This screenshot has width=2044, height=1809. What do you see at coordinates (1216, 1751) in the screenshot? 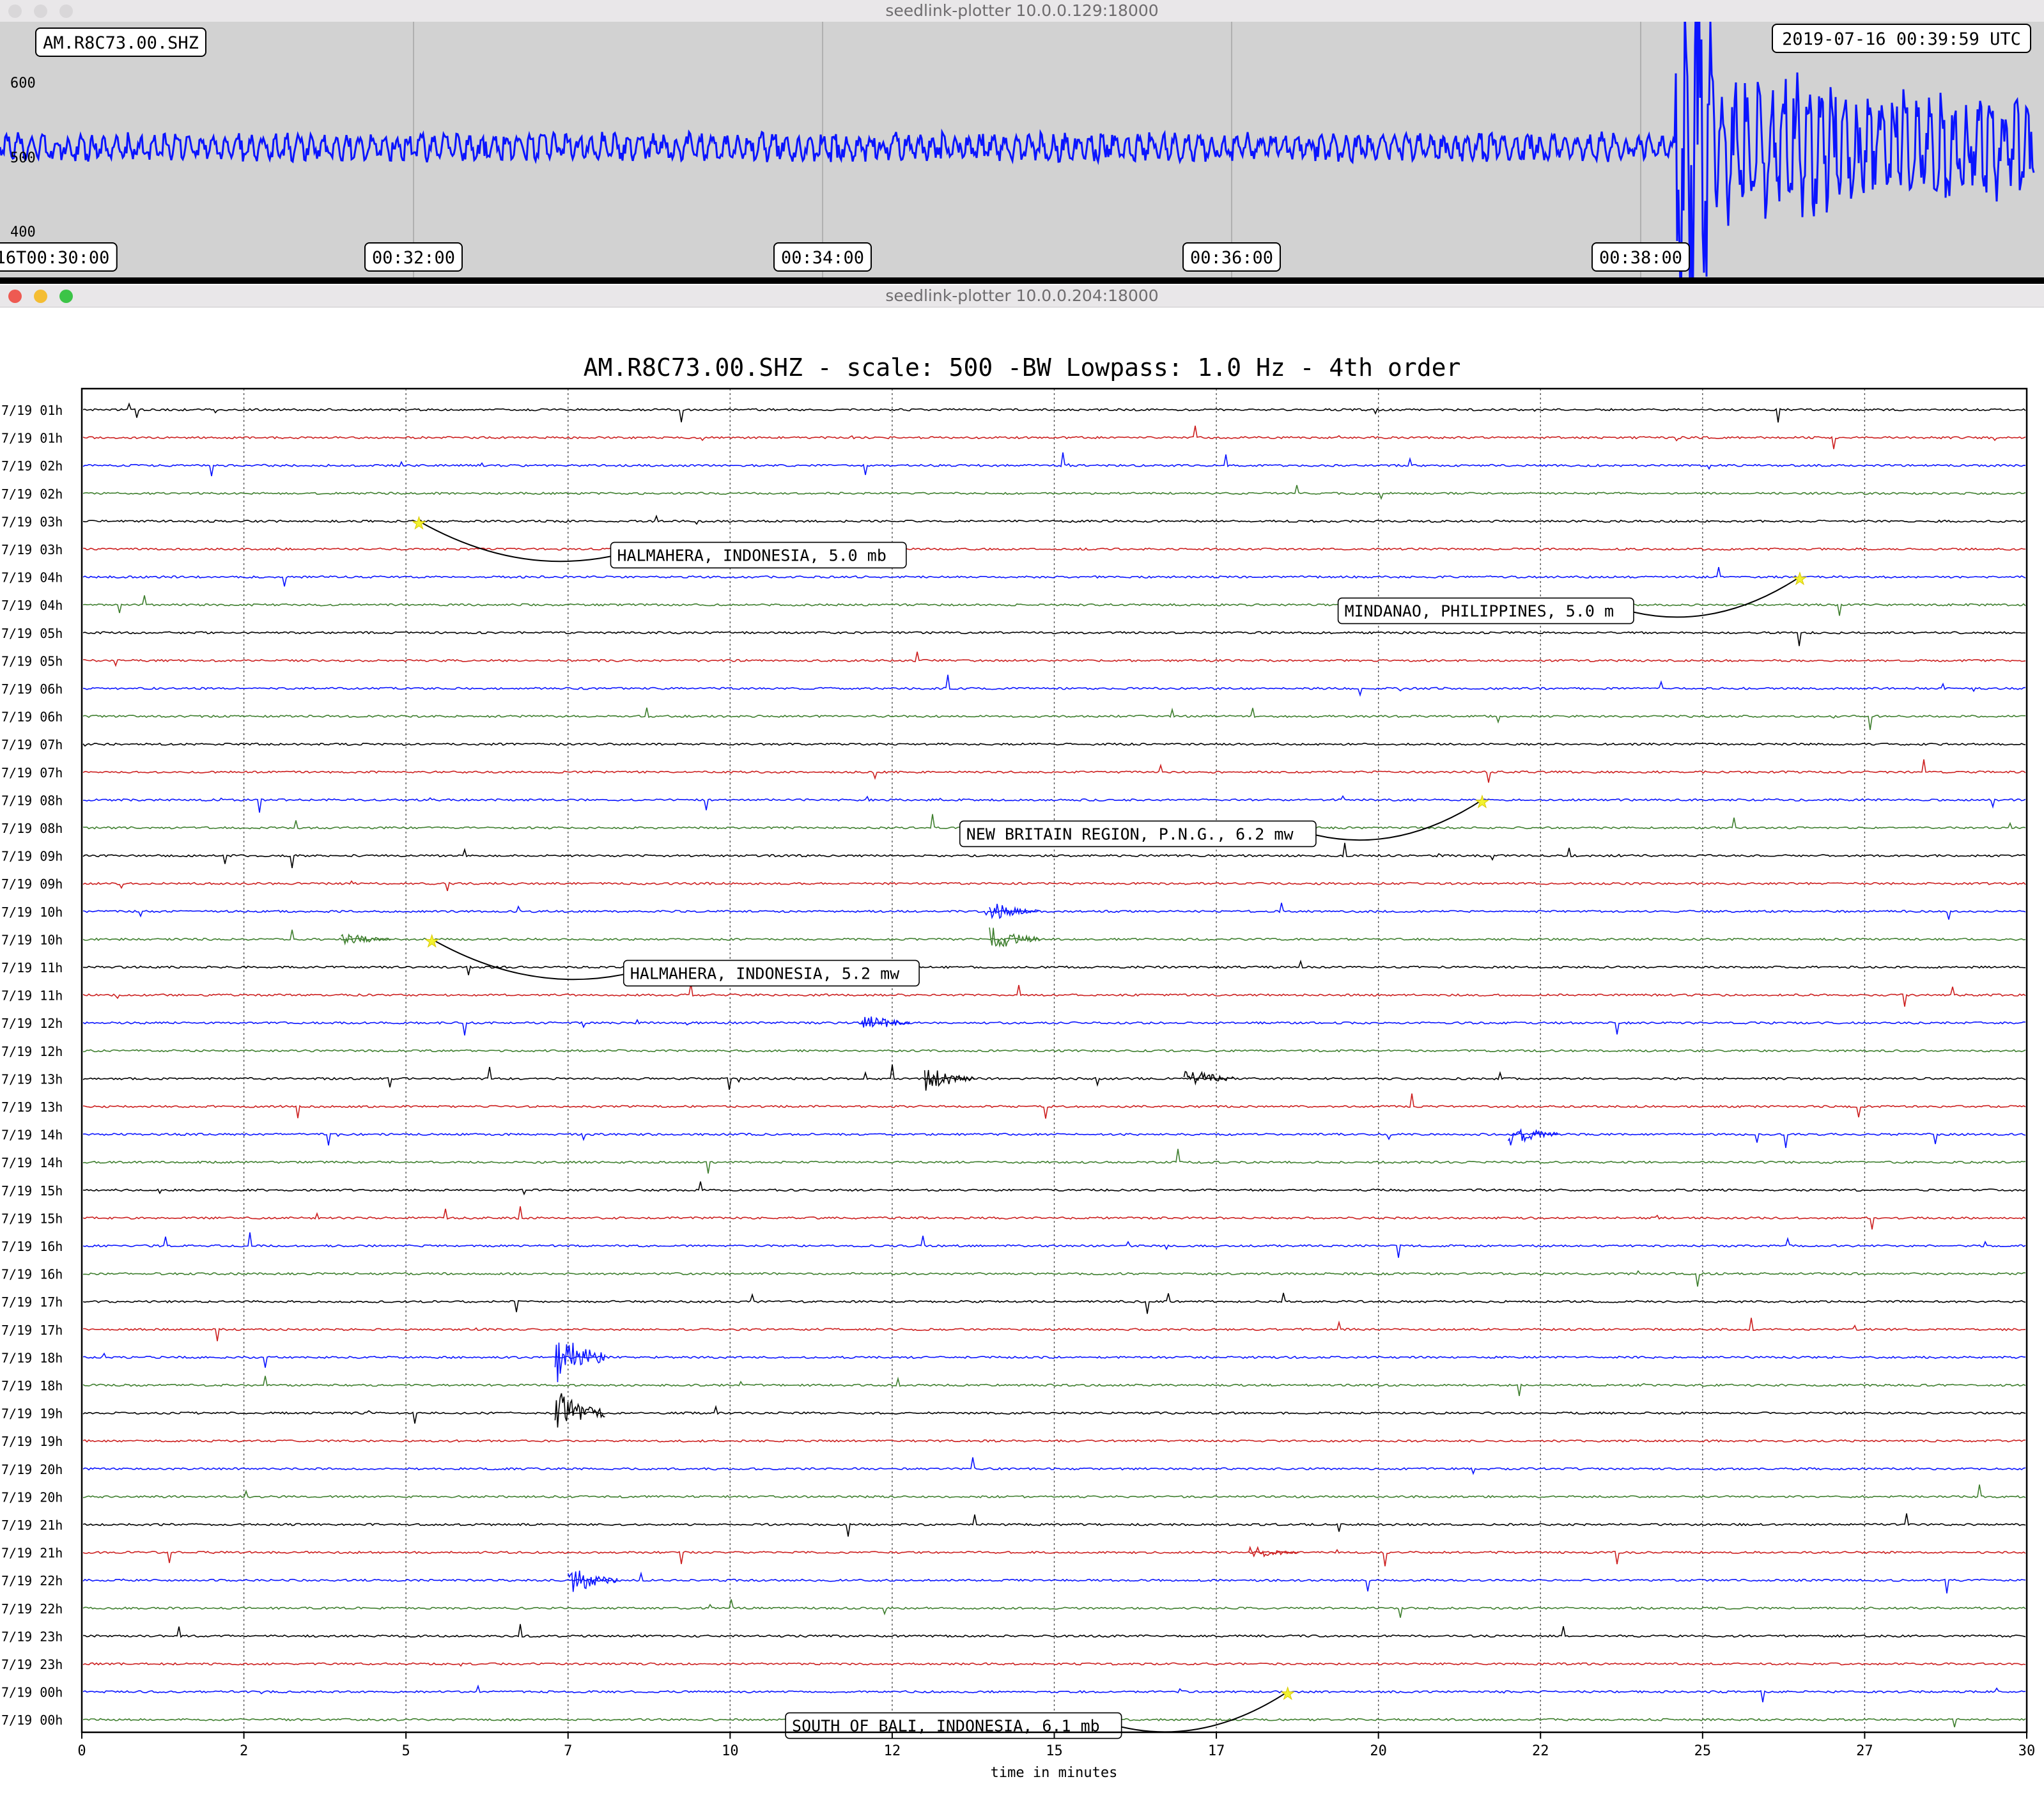
I see `x-tick-label: 17` at bounding box center [1216, 1751].